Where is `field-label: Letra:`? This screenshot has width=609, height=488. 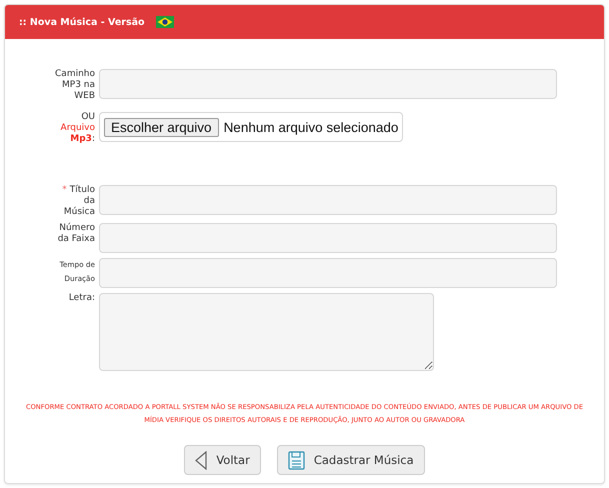 field-label: Letra: is located at coordinates (81, 298).